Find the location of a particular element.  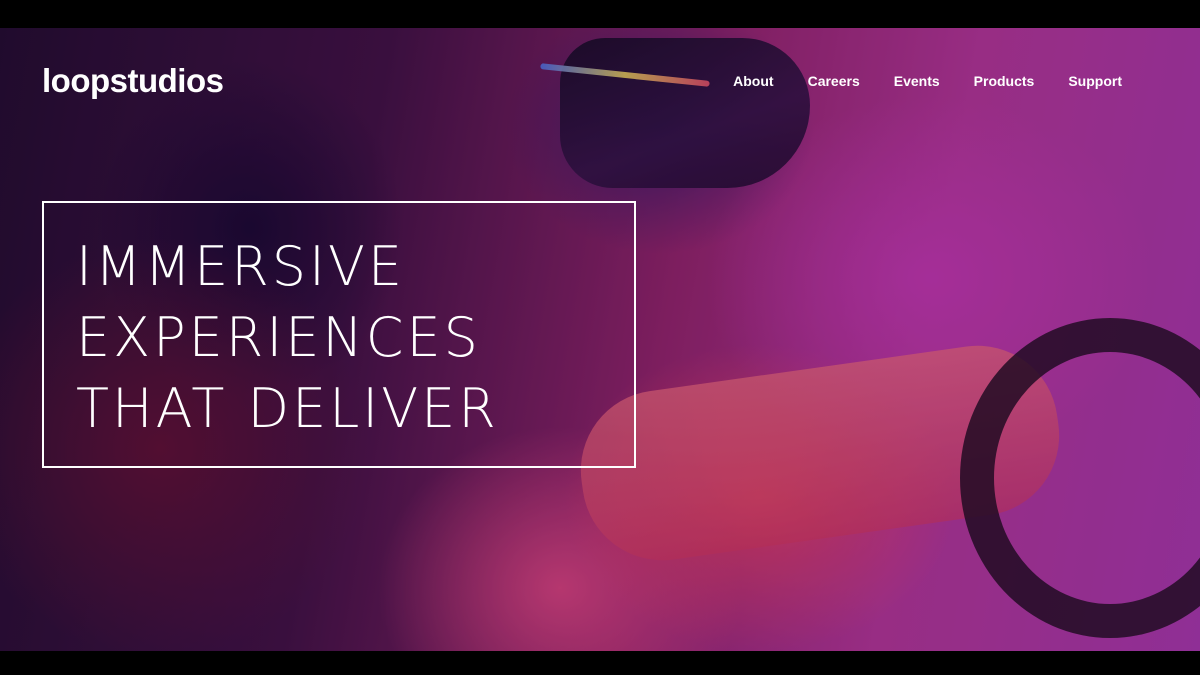

letterbox-top is located at coordinates (600, 14).